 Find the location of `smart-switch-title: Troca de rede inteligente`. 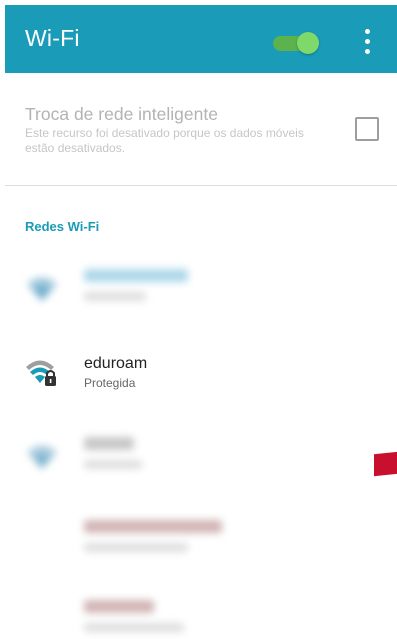

smart-switch-title: Troca de rede inteligente is located at coordinates (121, 114).